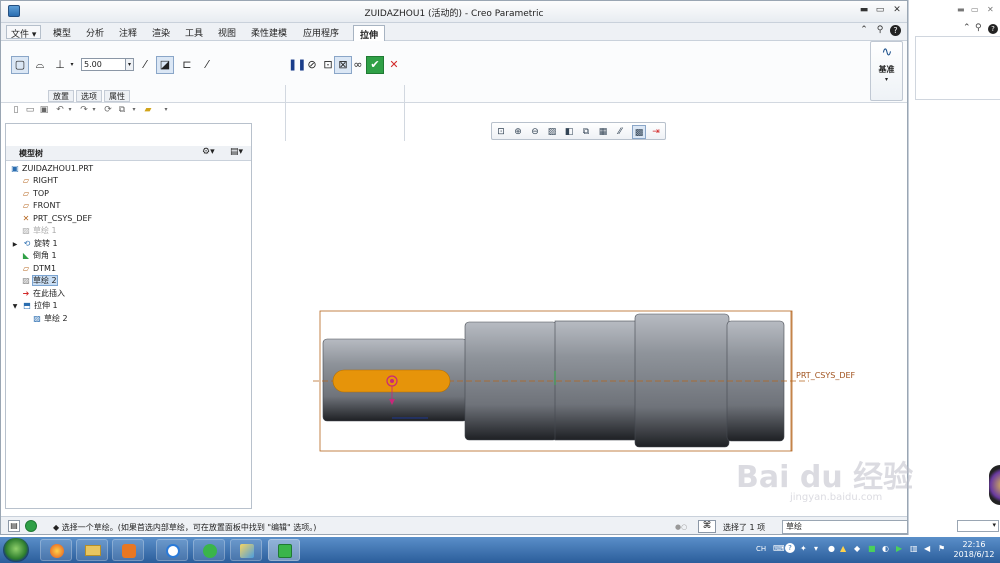  I want to click on customize-toolbar-icon: ▾, so click(166, 110).